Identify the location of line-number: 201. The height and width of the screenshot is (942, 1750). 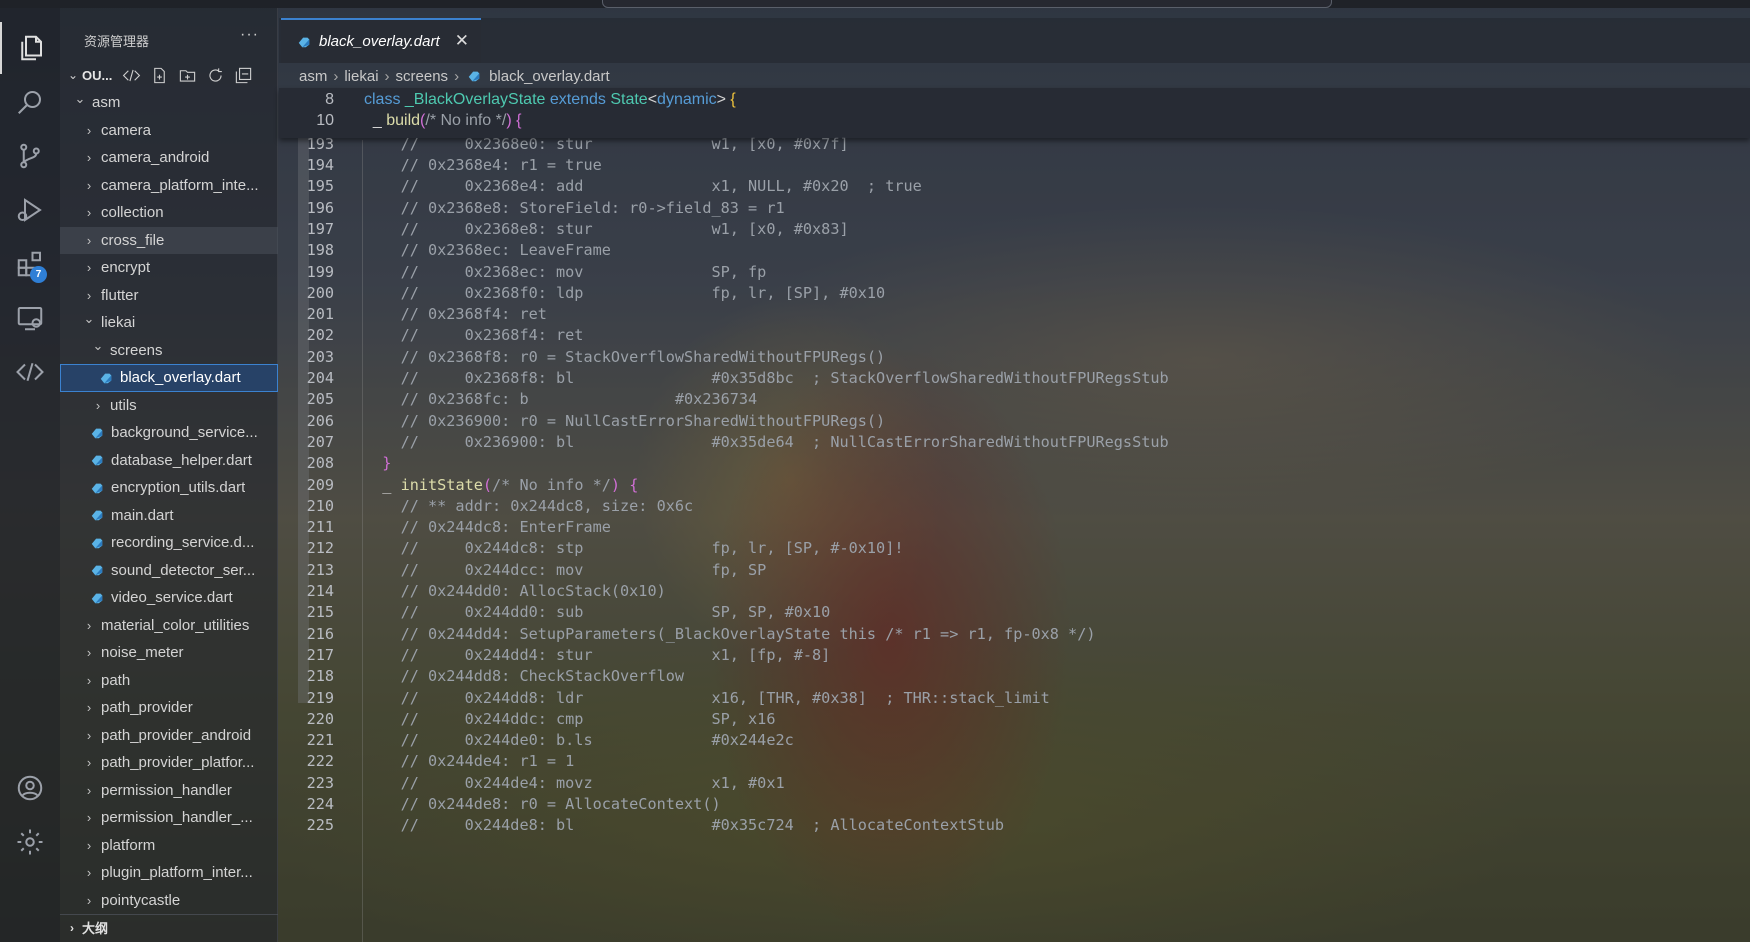
(320, 314).